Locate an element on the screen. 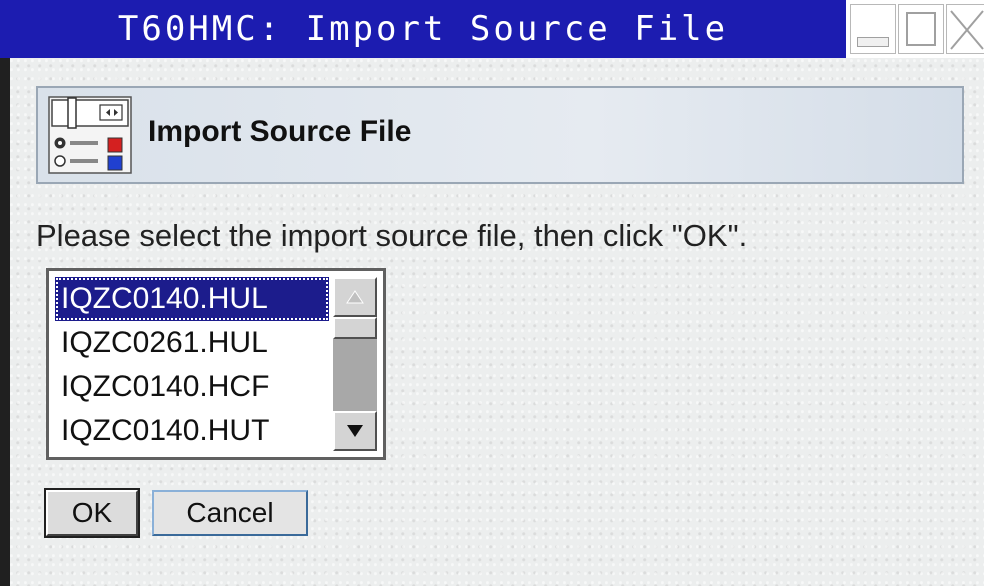 The image size is (984, 586). list-item: IQZC0140.HUL is located at coordinates (192, 299).